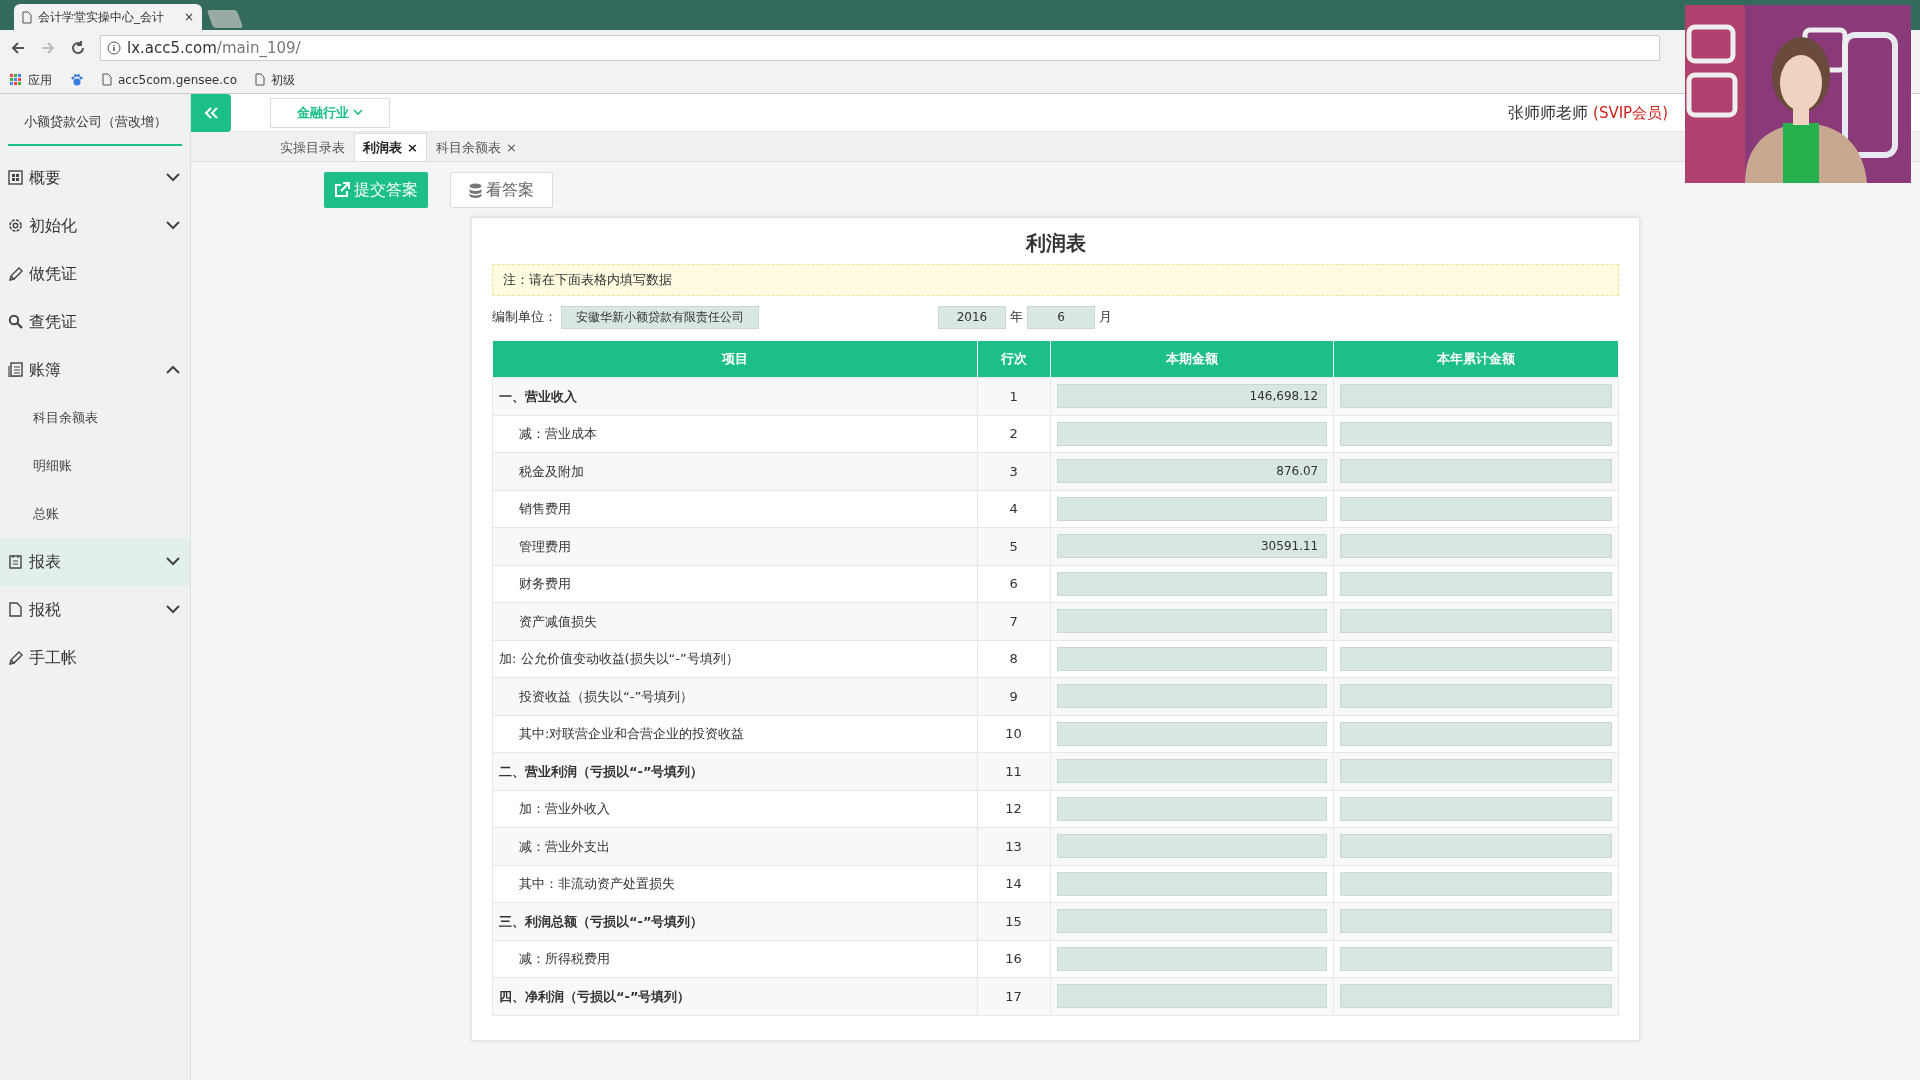 The height and width of the screenshot is (1080, 1920). What do you see at coordinates (735, 809) in the screenshot?
I see `row-label: 加：营业外收入` at bounding box center [735, 809].